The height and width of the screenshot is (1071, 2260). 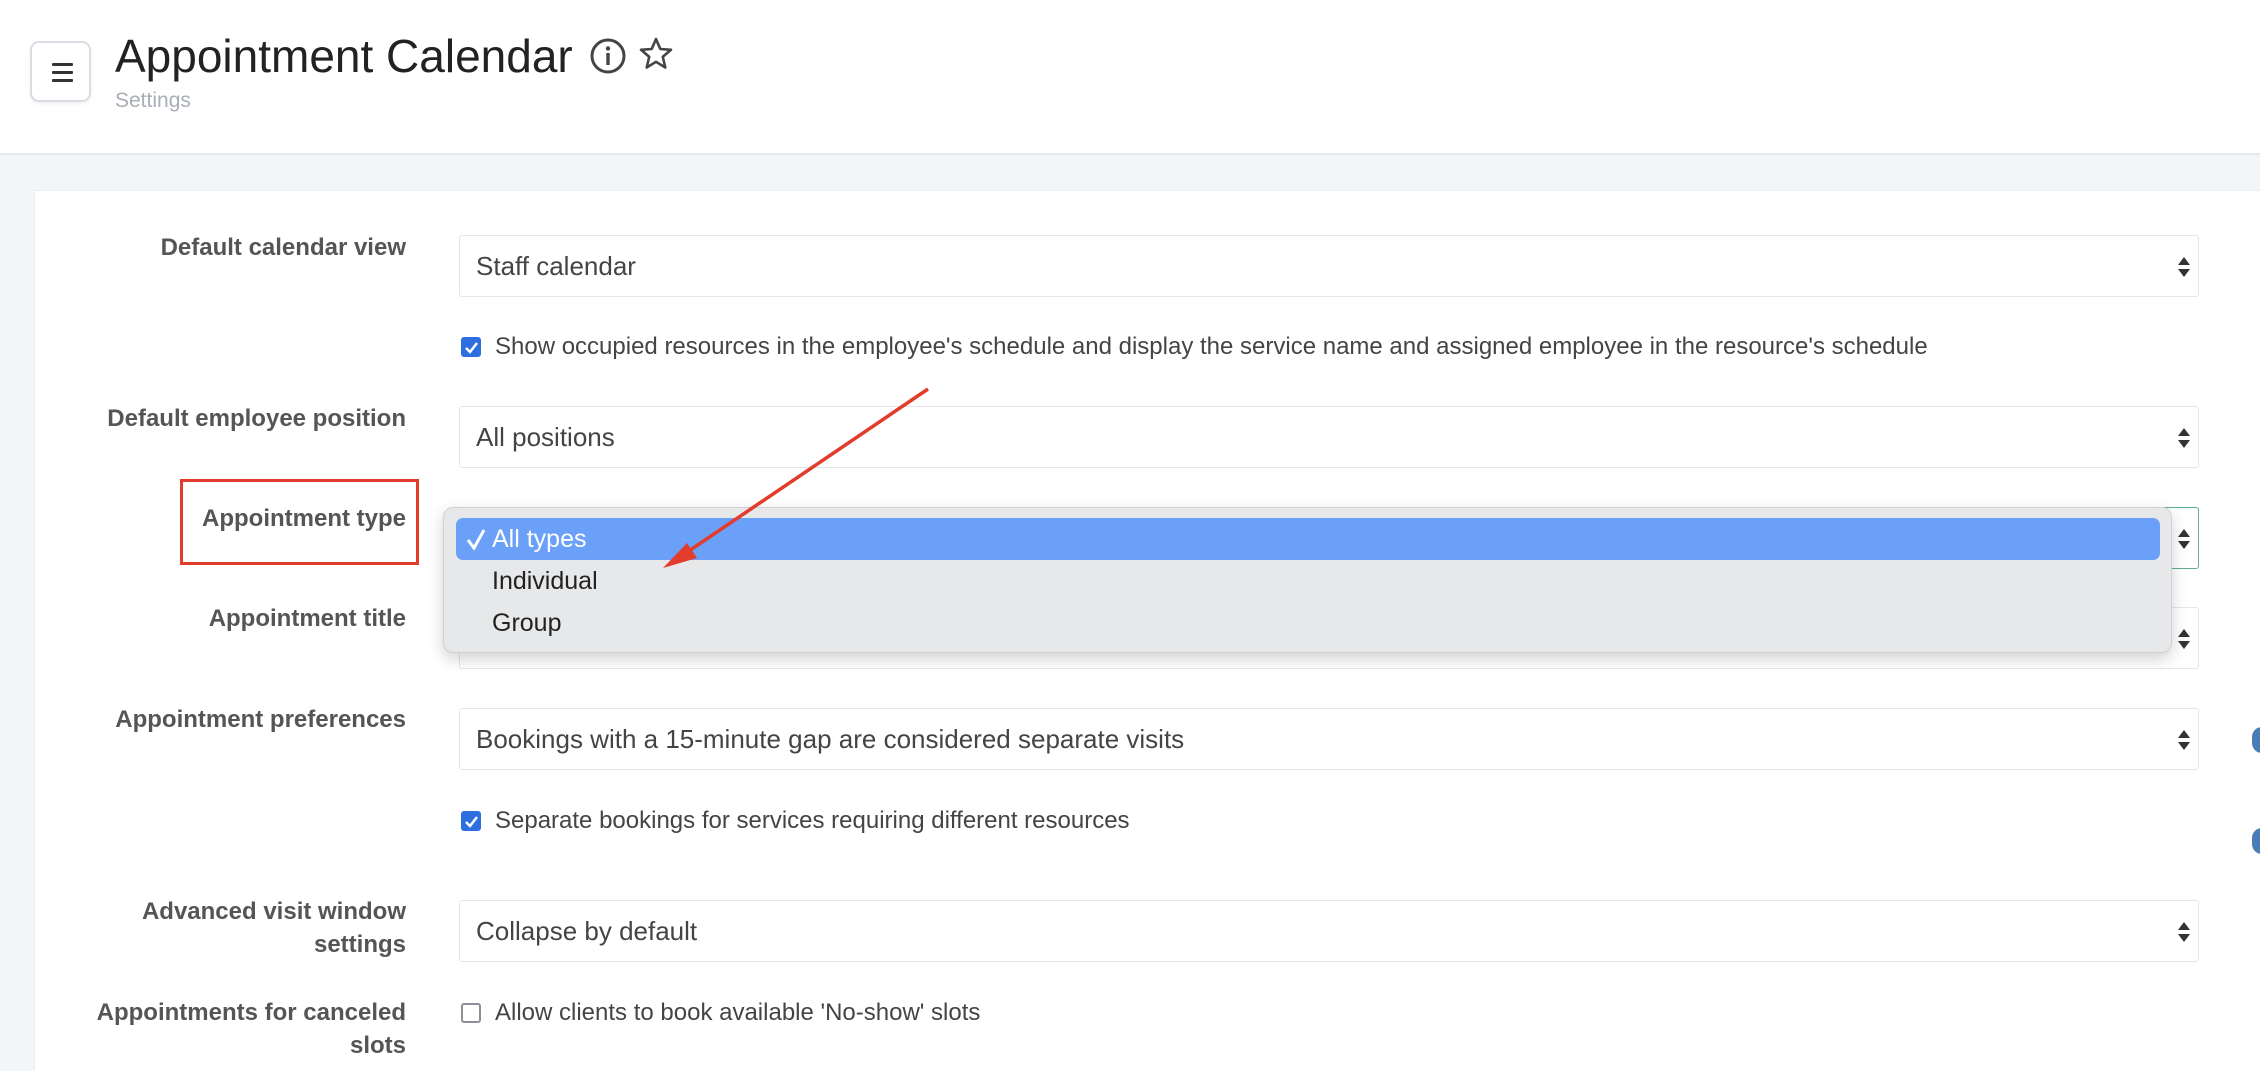 What do you see at coordinates (256, 418) in the screenshot?
I see `default-employee-position-label: Default employee position` at bounding box center [256, 418].